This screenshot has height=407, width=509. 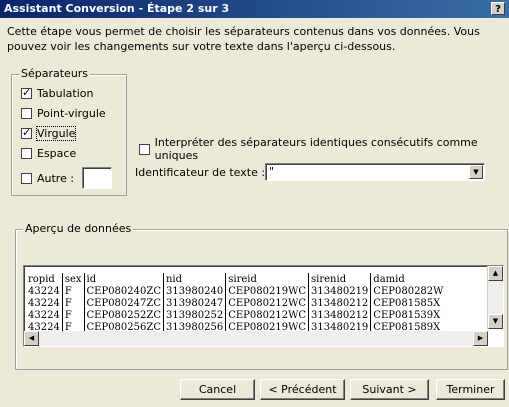 I want to click on table-cell: CEP080247ZC, so click(x=123, y=303).